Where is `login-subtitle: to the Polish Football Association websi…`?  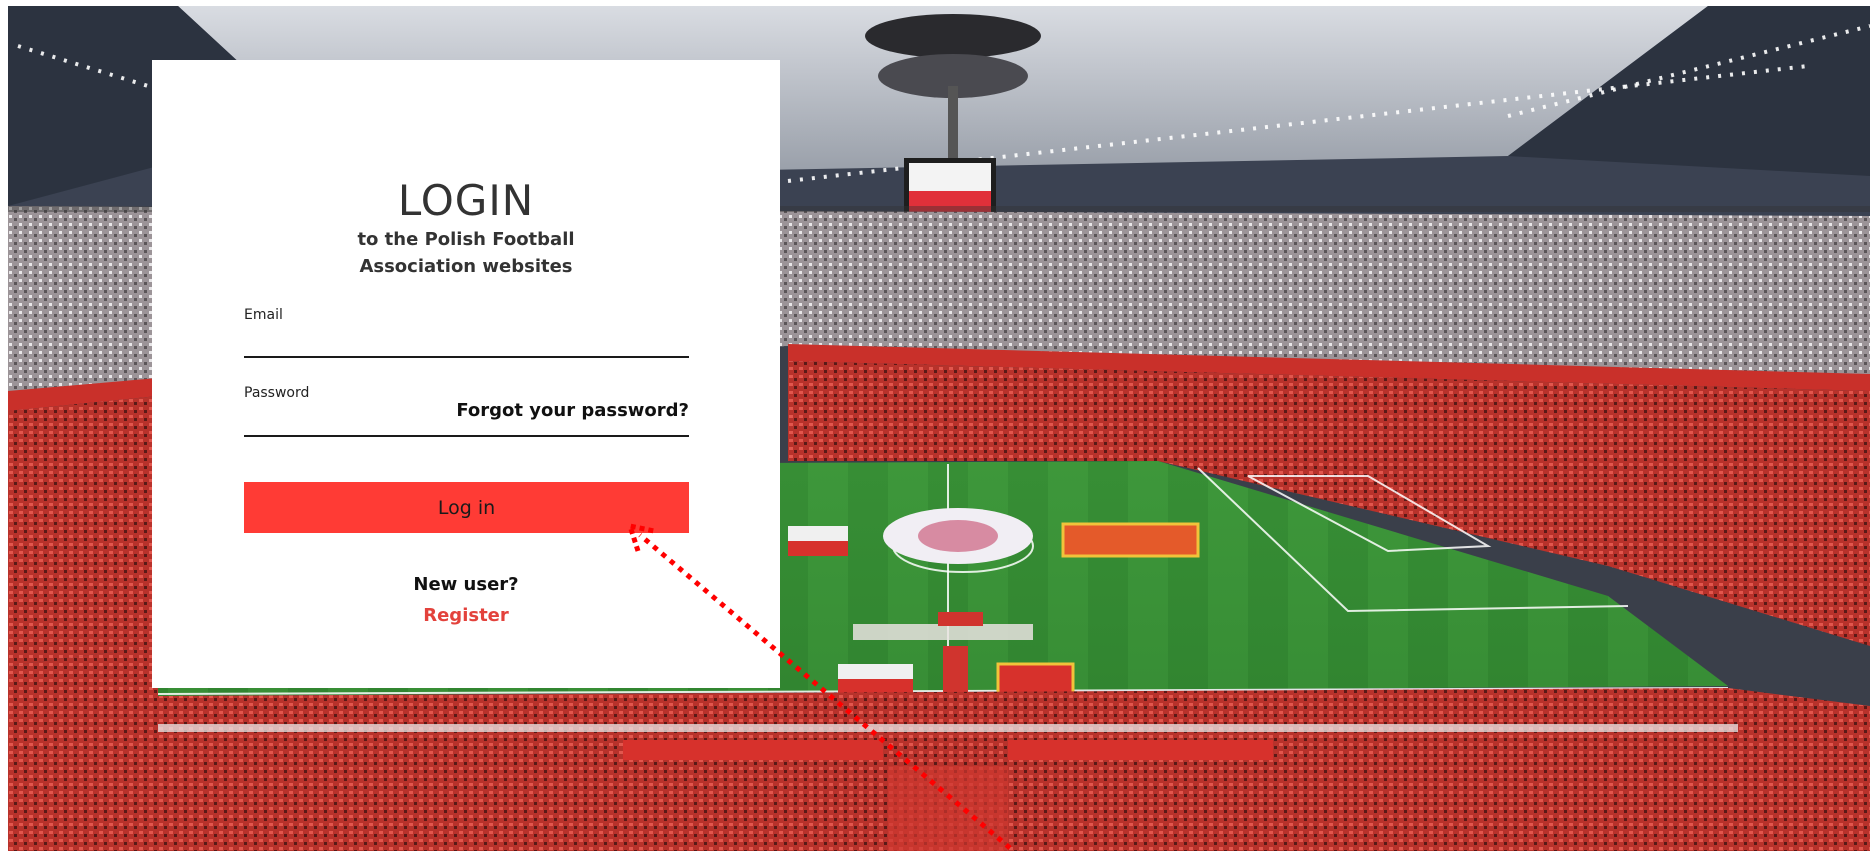 login-subtitle: to the Polish Football Association websi… is located at coordinates (466, 253).